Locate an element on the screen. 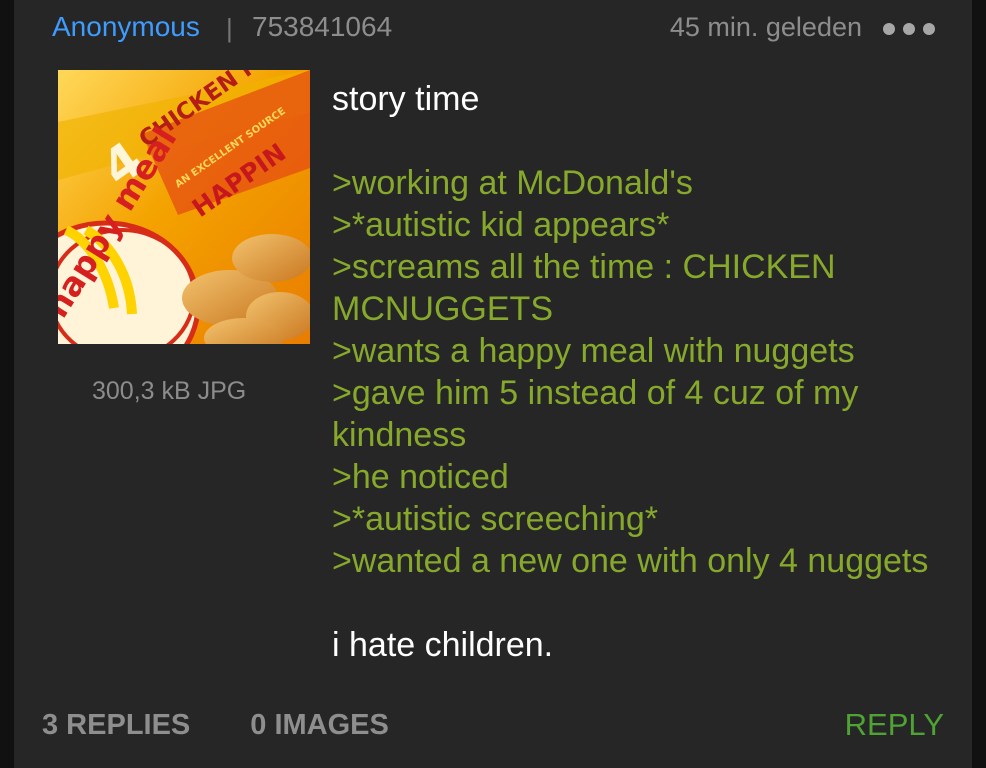  greentext-line: >screams all the time : CHICKEN is located at coordinates (584, 267).